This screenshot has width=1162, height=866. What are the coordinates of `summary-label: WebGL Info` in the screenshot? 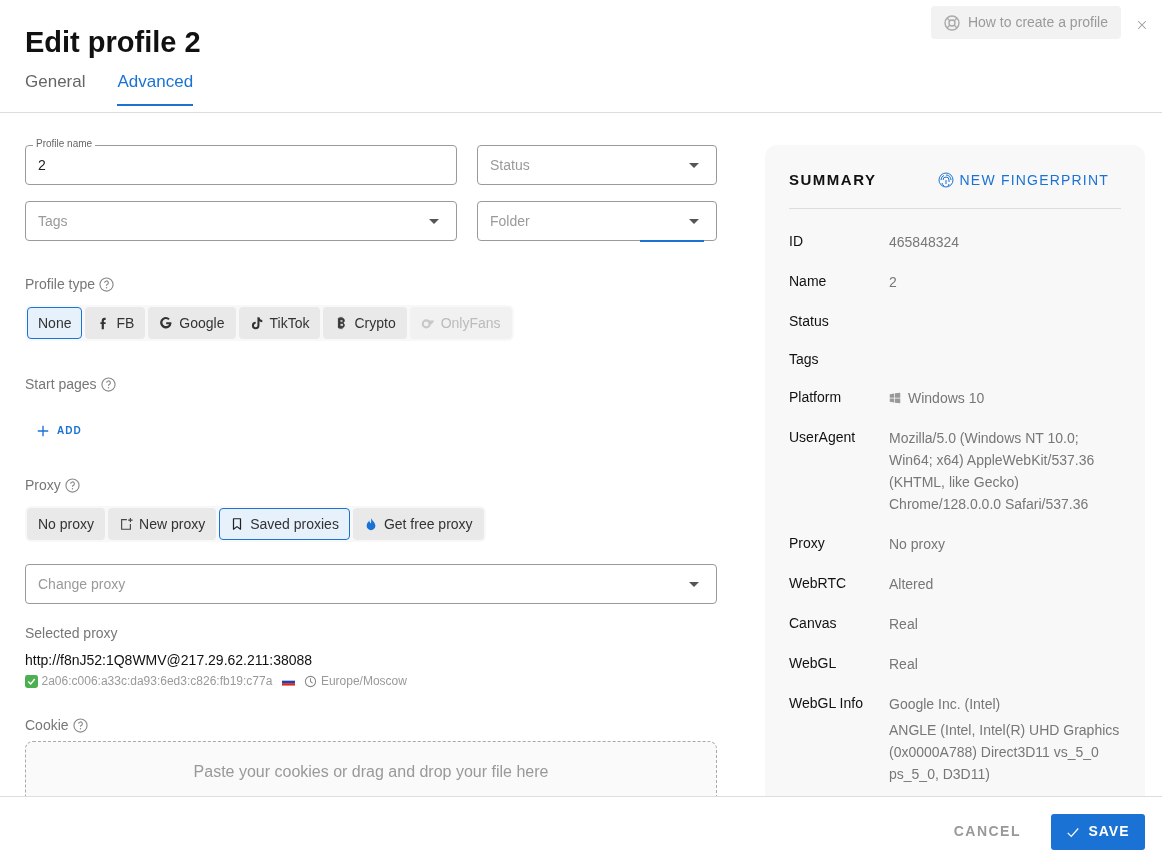 It's located at (826, 703).